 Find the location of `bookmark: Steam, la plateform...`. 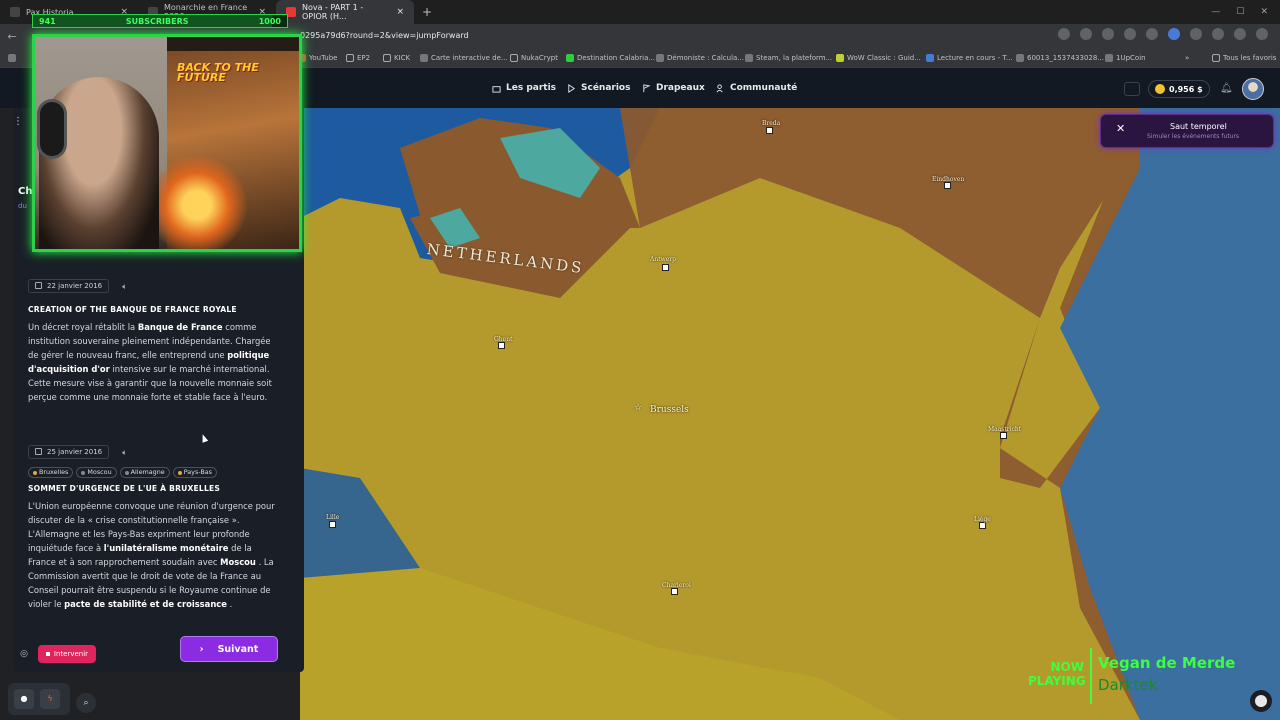

bookmark: Steam, la plateform... is located at coordinates (788, 58).